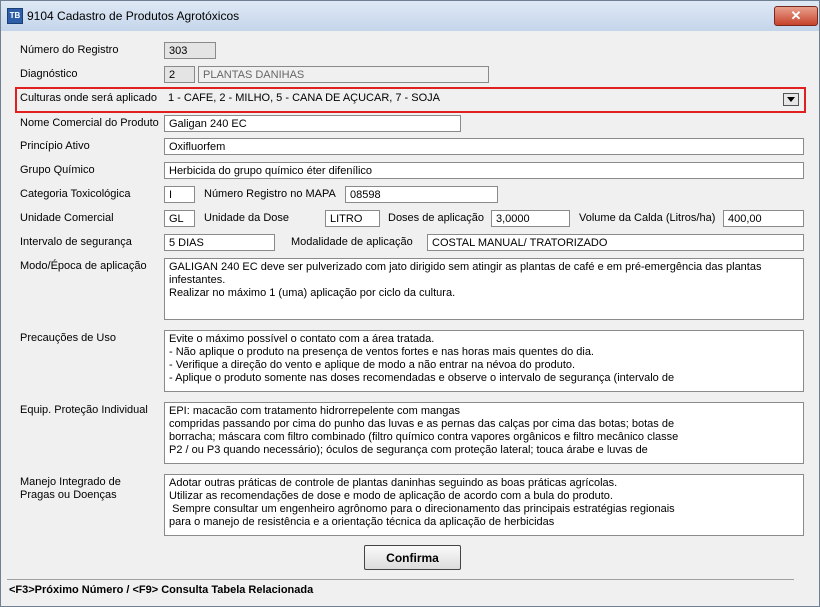 This screenshot has height=607, width=820. I want to click on confirm-button: Confirma, so click(412, 557).